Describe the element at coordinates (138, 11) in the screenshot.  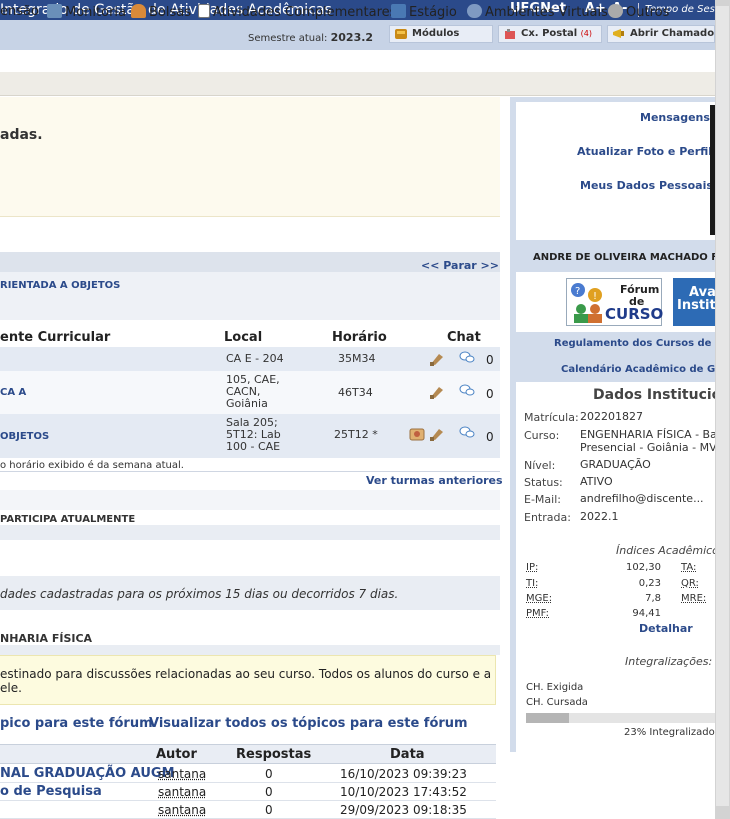
I see `bolsas-icon` at that location.